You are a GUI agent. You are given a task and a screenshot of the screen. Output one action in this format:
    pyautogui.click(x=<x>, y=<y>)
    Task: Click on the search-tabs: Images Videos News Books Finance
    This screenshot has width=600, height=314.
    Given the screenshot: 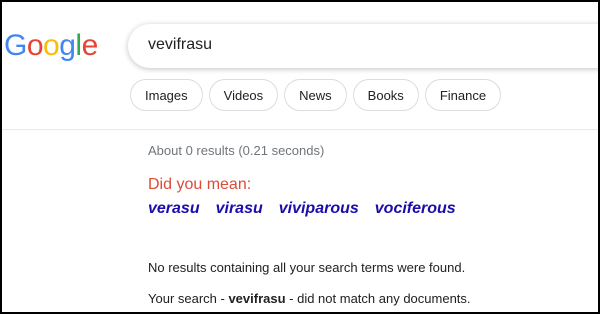 What is the action you would take?
    pyautogui.click(x=316, y=95)
    